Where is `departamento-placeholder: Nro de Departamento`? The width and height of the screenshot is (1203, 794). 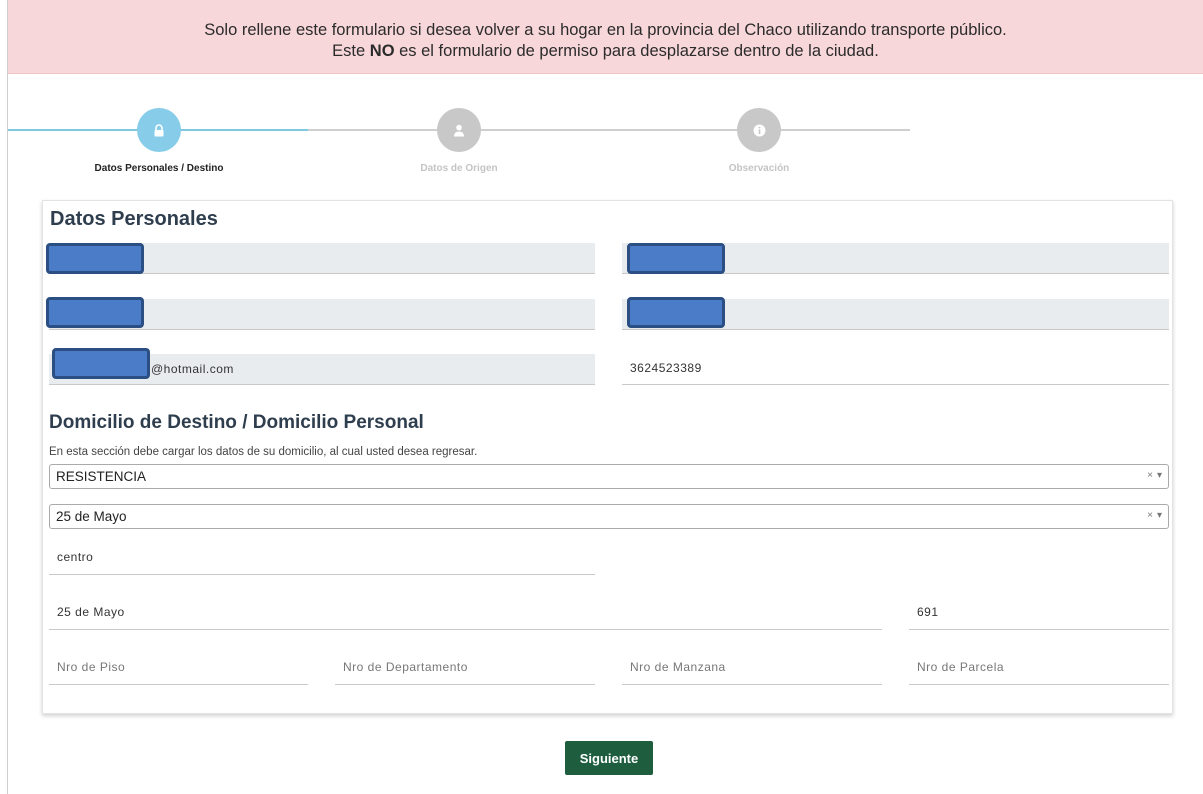
departamento-placeholder: Nro de Departamento is located at coordinates (405, 667).